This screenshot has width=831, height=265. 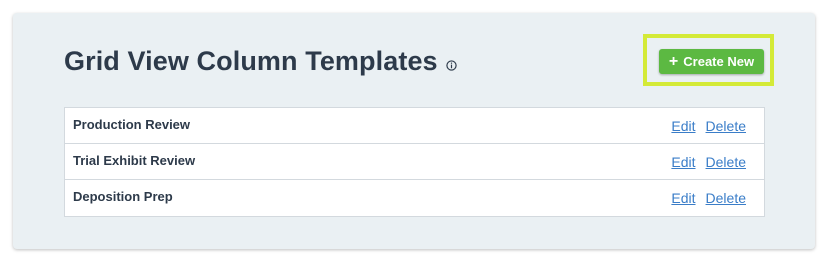 I want to click on table-row: Deposition Prep Edit Delete, so click(x=414, y=198).